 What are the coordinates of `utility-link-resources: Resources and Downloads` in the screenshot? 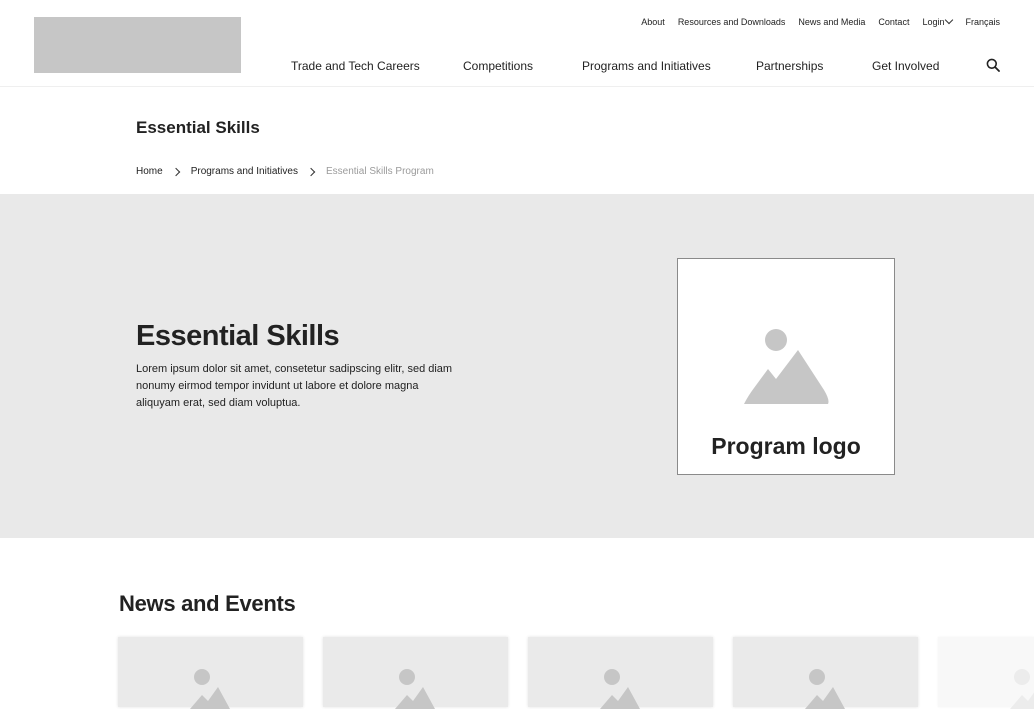 It's located at (732, 22).